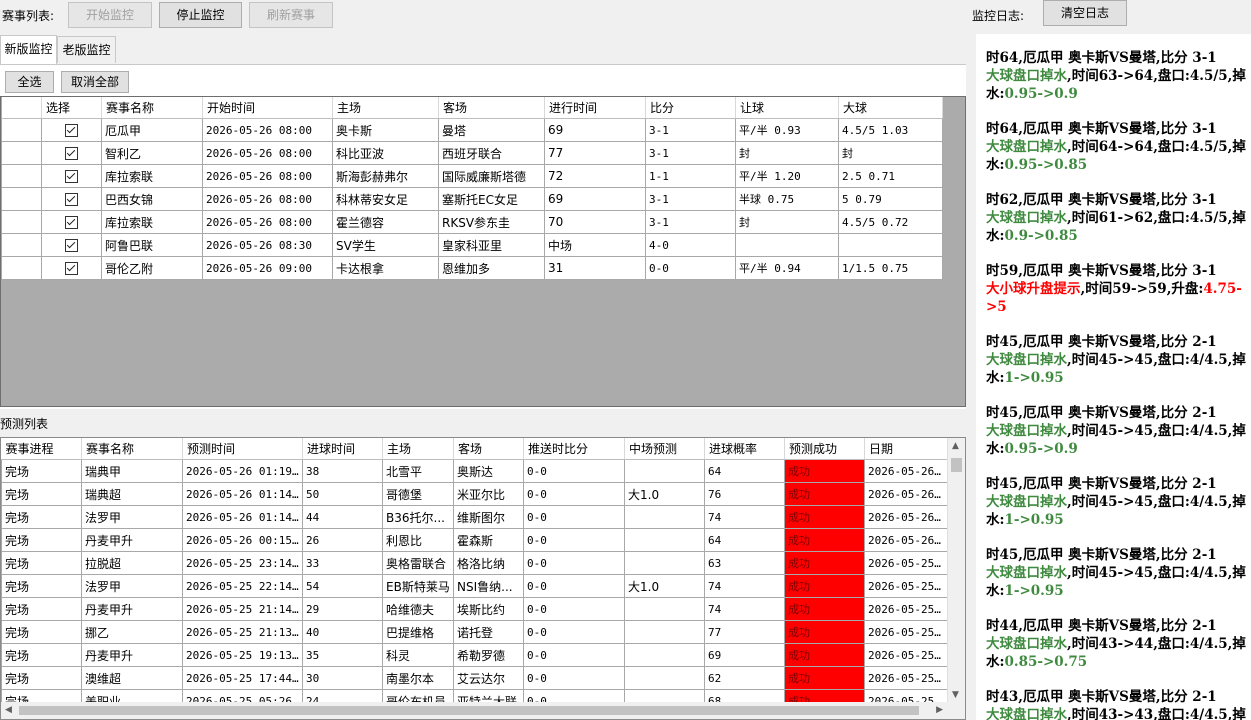 The width and height of the screenshot is (1251, 720). Describe the element at coordinates (472, 153) in the screenshot. I see `monitor-row: 智利乙 2026-05-26 08:00 科比亚波 西班牙联合 77 3-1 封封` at that location.